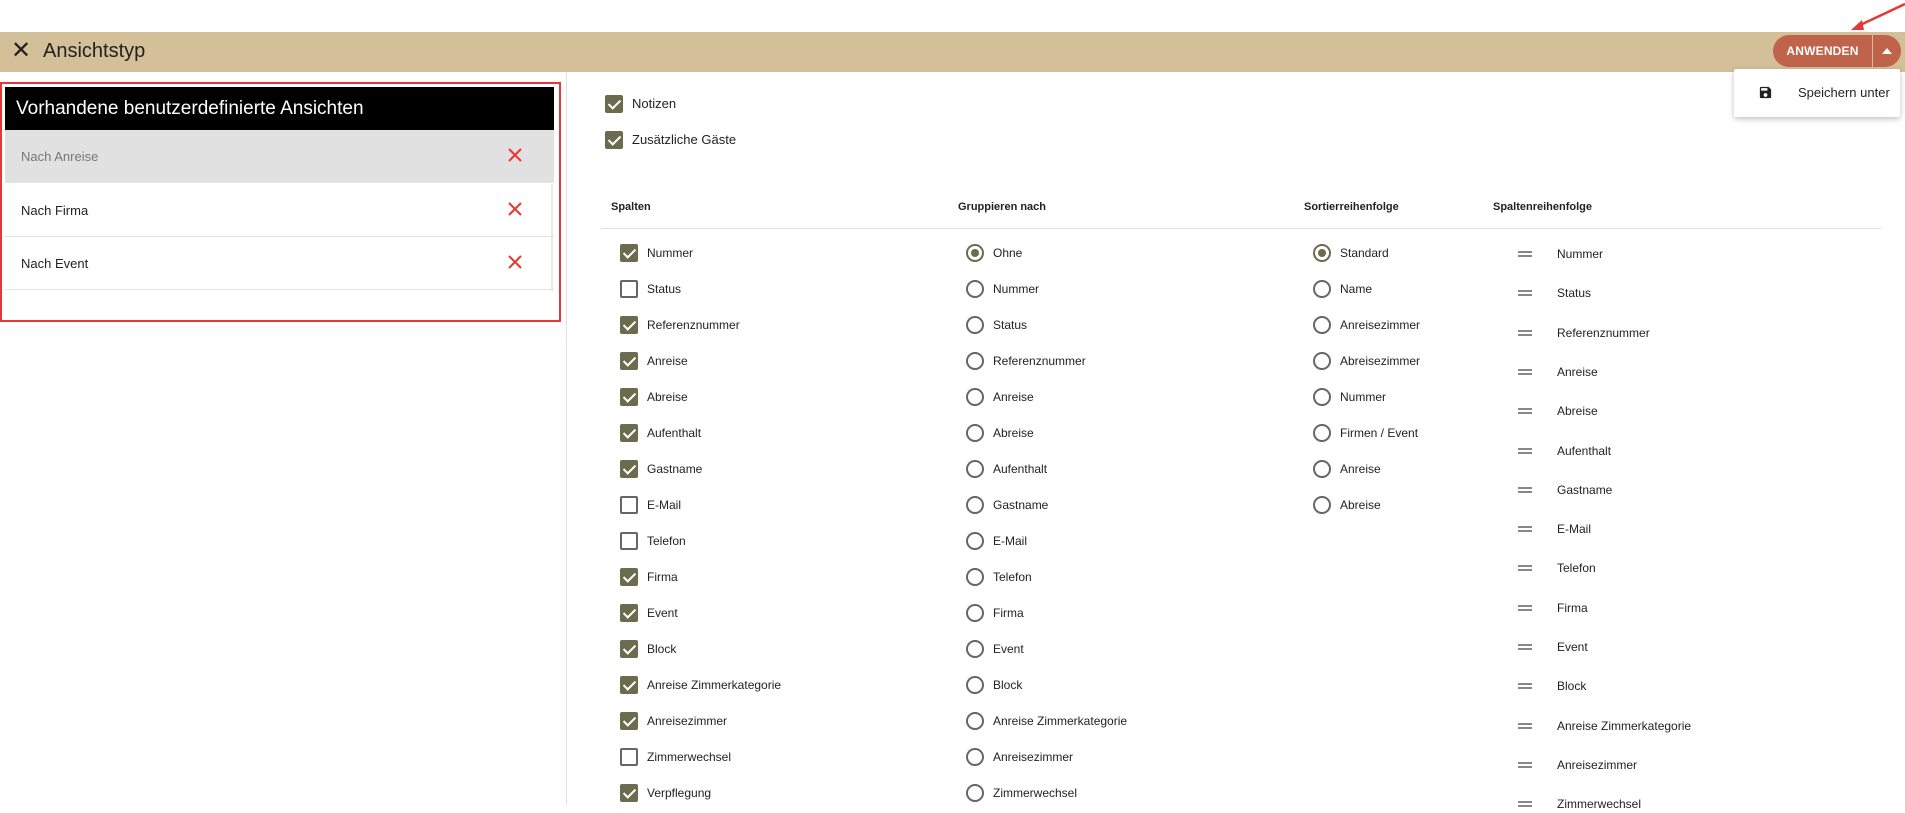 This screenshot has width=1905, height=813. Describe the element at coordinates (1584, 450) in the screenshot. I see `column-order-item: Aufenthalt` at that location.